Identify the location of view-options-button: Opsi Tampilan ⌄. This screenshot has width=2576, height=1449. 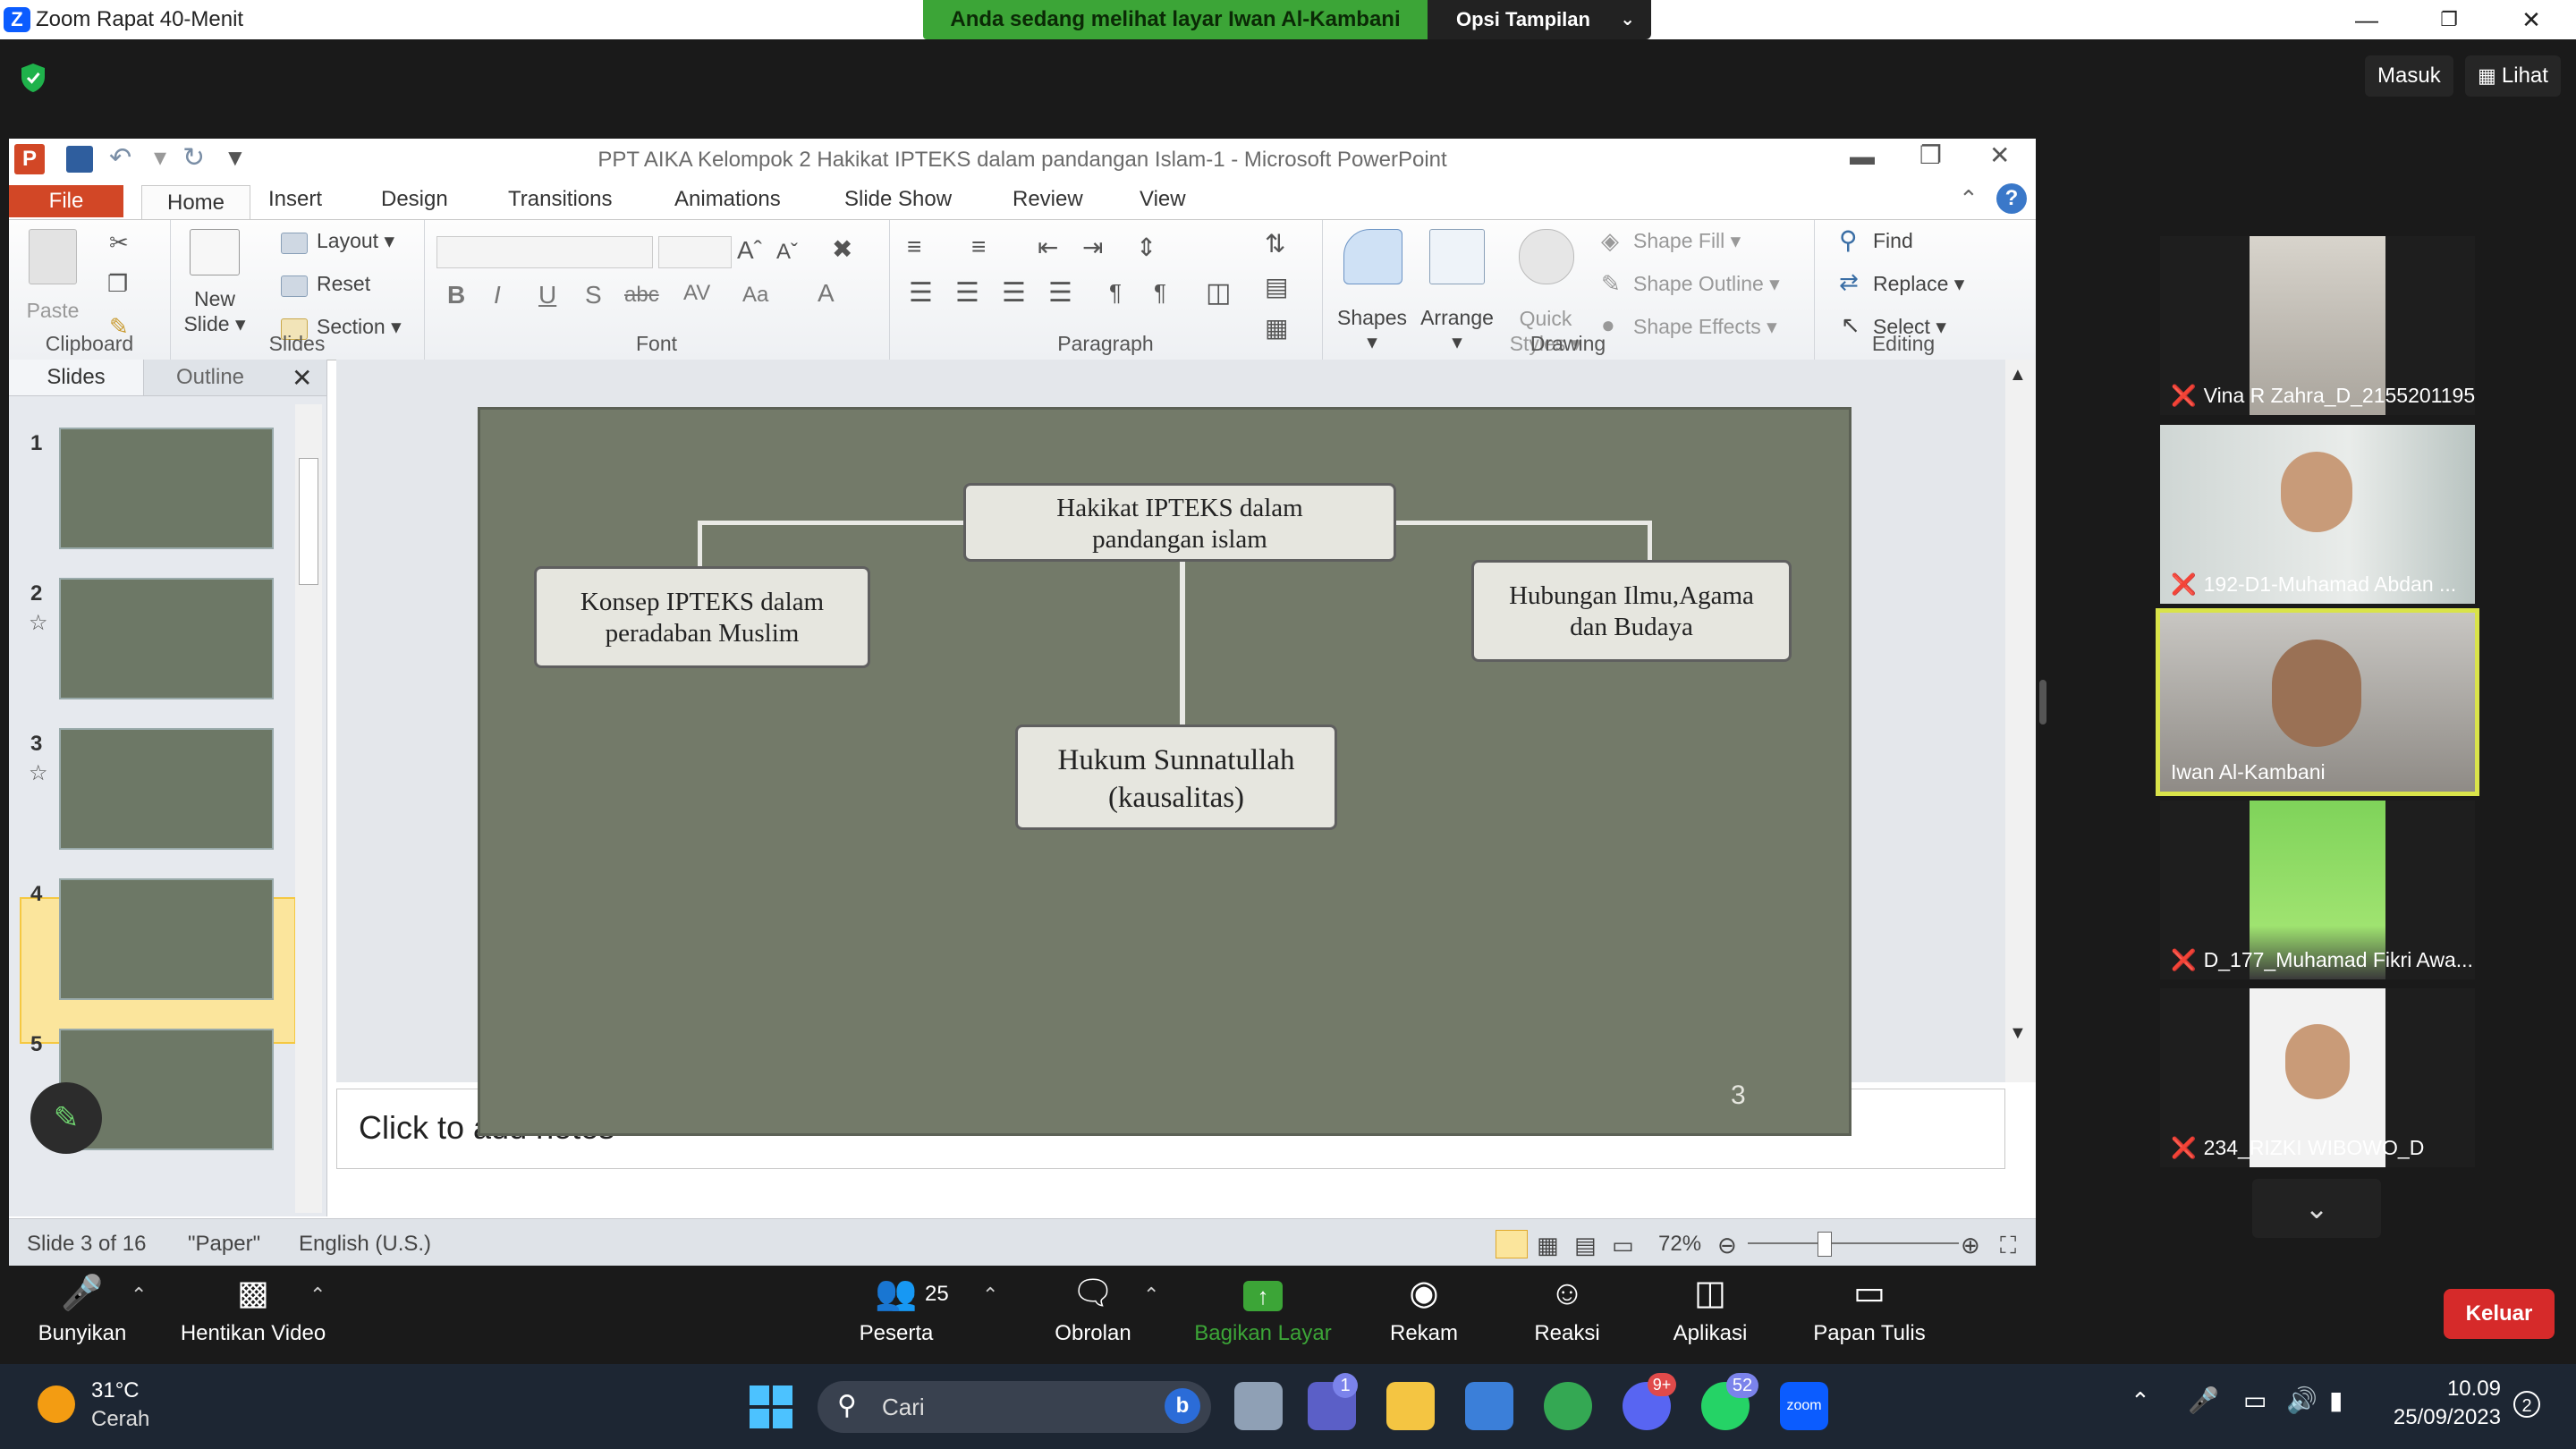
(1539, 19).